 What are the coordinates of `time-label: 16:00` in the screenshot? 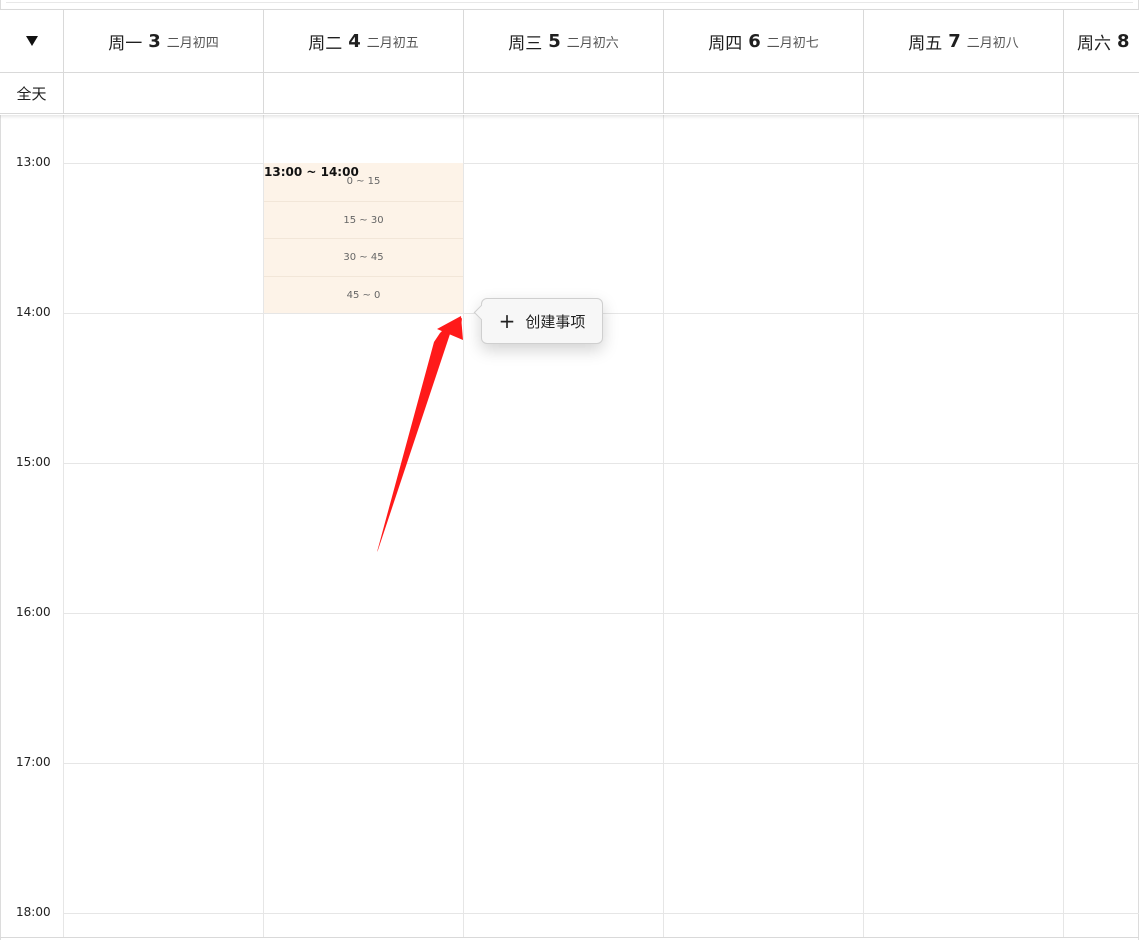 It's located at (33, 612).